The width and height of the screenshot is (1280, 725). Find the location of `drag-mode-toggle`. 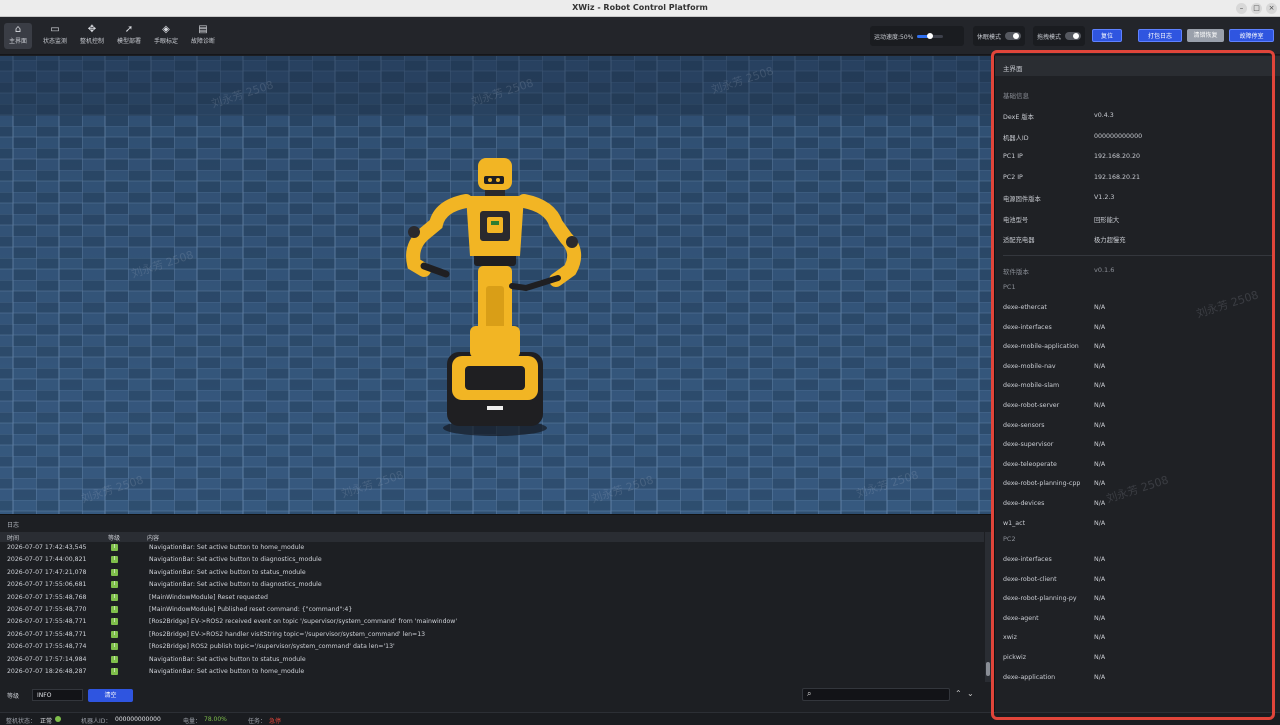

drag-mode-toggle is located at coordinates (1073, 36).